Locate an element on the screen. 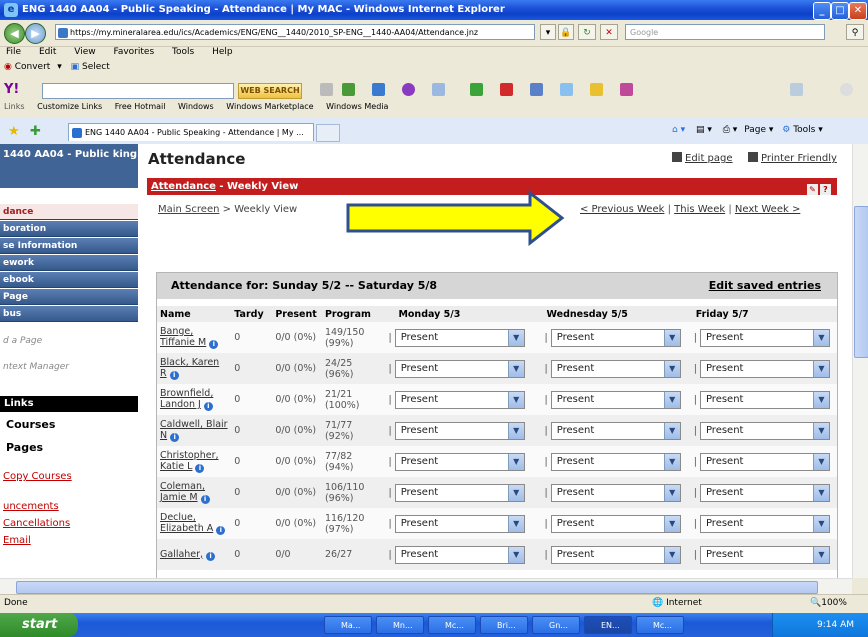 The height and width of the screenshot is (637, 868). sidebar-copy-courses: Copy Courses is located at coordinates (37, 476).